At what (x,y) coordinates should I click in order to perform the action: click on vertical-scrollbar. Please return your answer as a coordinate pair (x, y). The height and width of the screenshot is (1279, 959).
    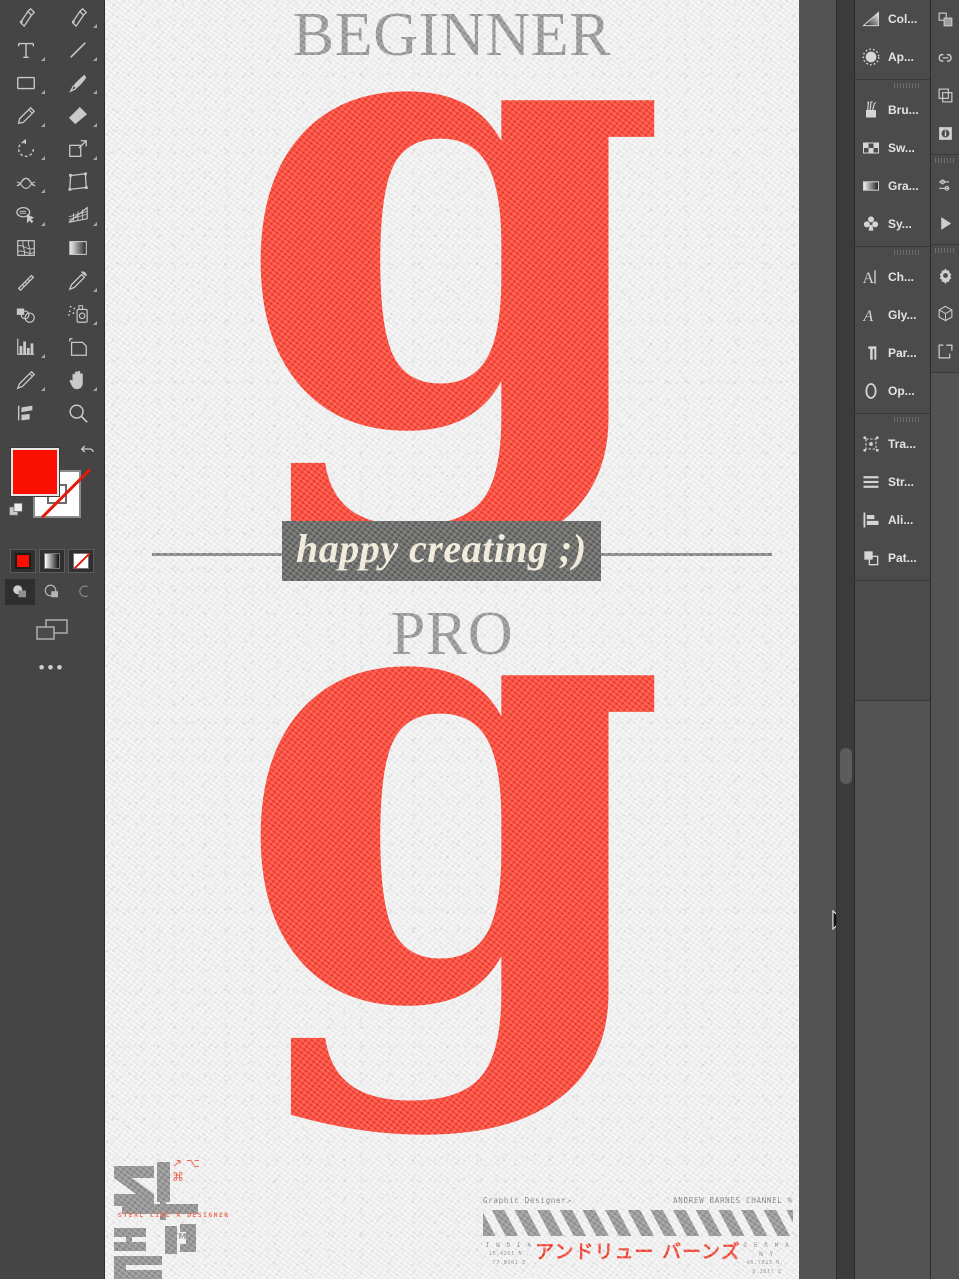
    Looking at the image, I should click on (845, 639).